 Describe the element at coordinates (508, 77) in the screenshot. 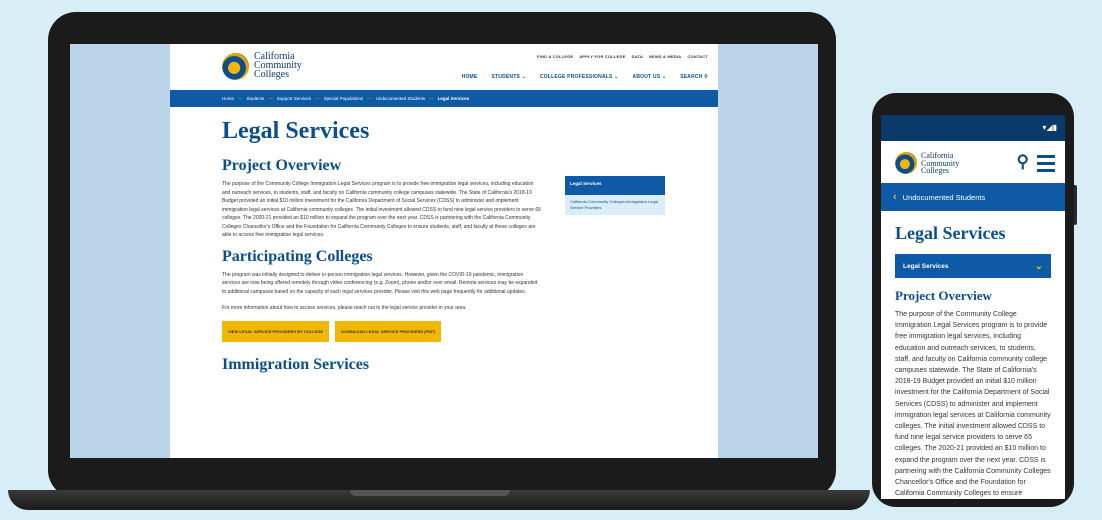

I see `nav-students: STUDENTS ⌄` at that location.